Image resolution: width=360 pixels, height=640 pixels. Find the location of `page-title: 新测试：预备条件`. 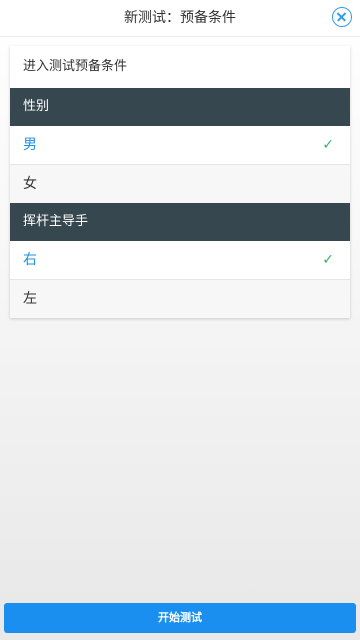

page-title: 新测试：预备条件 is located at coordinates (180, 18).